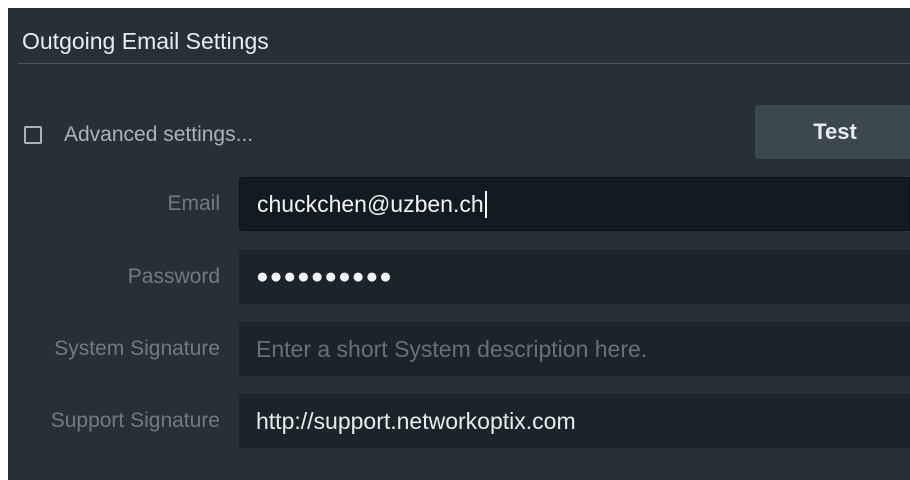  I want to click on advanced-settings-checkbox, so click(33, 135).